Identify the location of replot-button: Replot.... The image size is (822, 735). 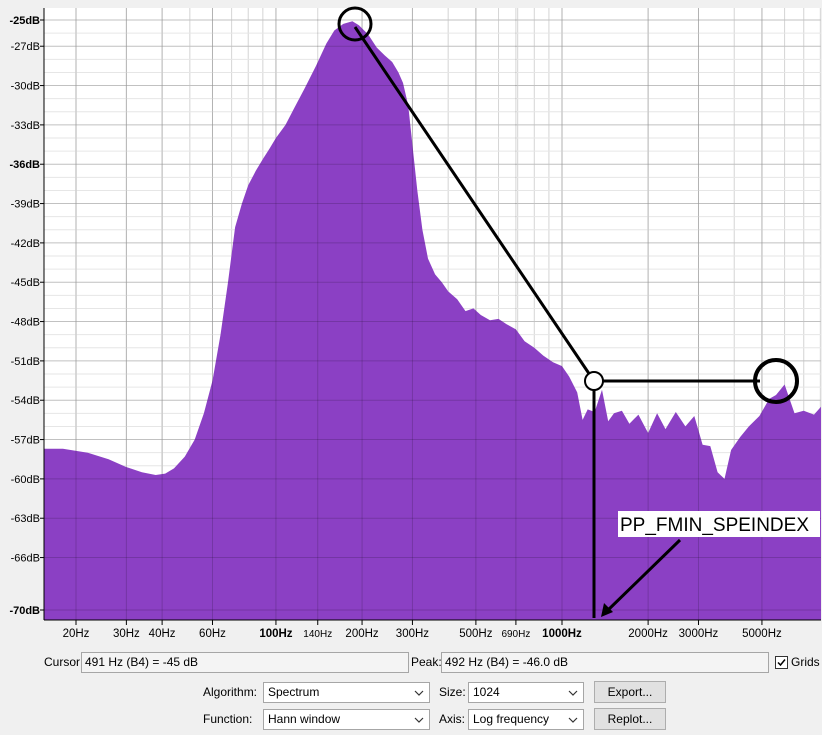
(630, 719).